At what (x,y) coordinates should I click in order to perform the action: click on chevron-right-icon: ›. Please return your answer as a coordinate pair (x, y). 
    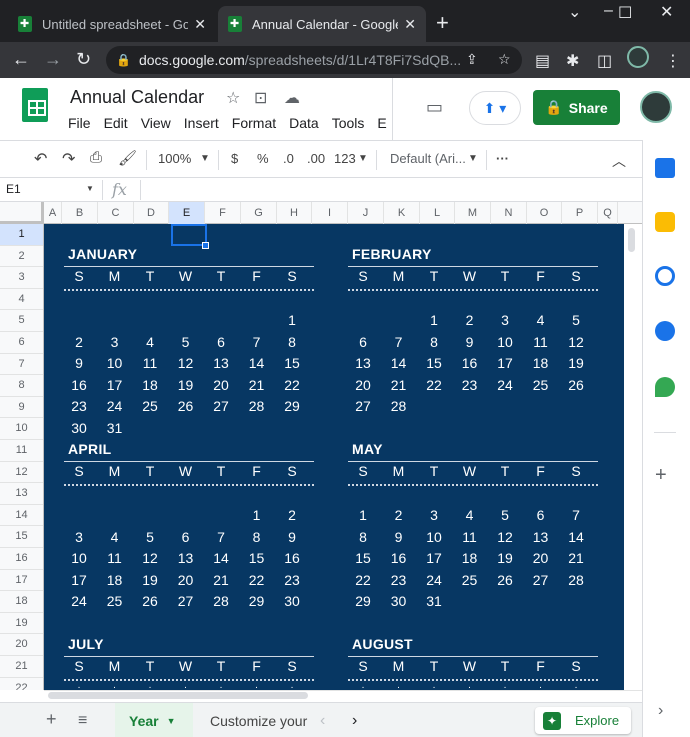
    Looking at the image, I should click on (660, 711).